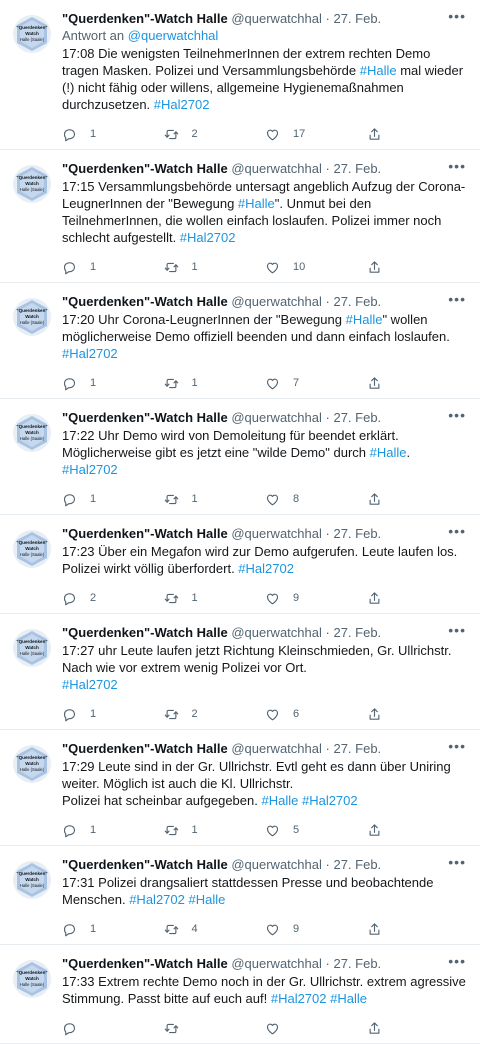 The width and height of the screenshot is (480, 1044). What do you see at coordinates (316, 714) in the screenshot?
I see `like-button: 6` at bounding box center [316, 714].